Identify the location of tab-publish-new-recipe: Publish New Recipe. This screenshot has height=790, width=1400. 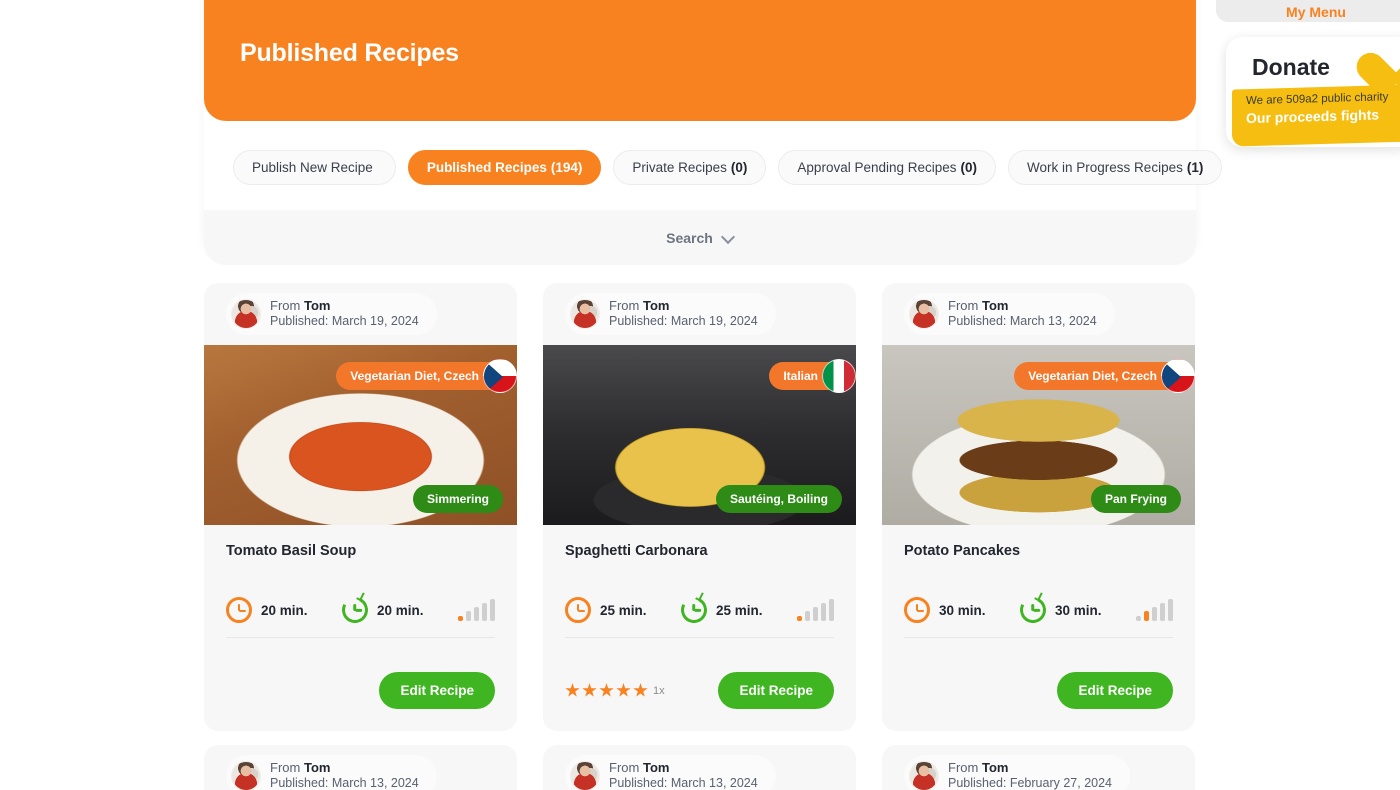
(314, 167).